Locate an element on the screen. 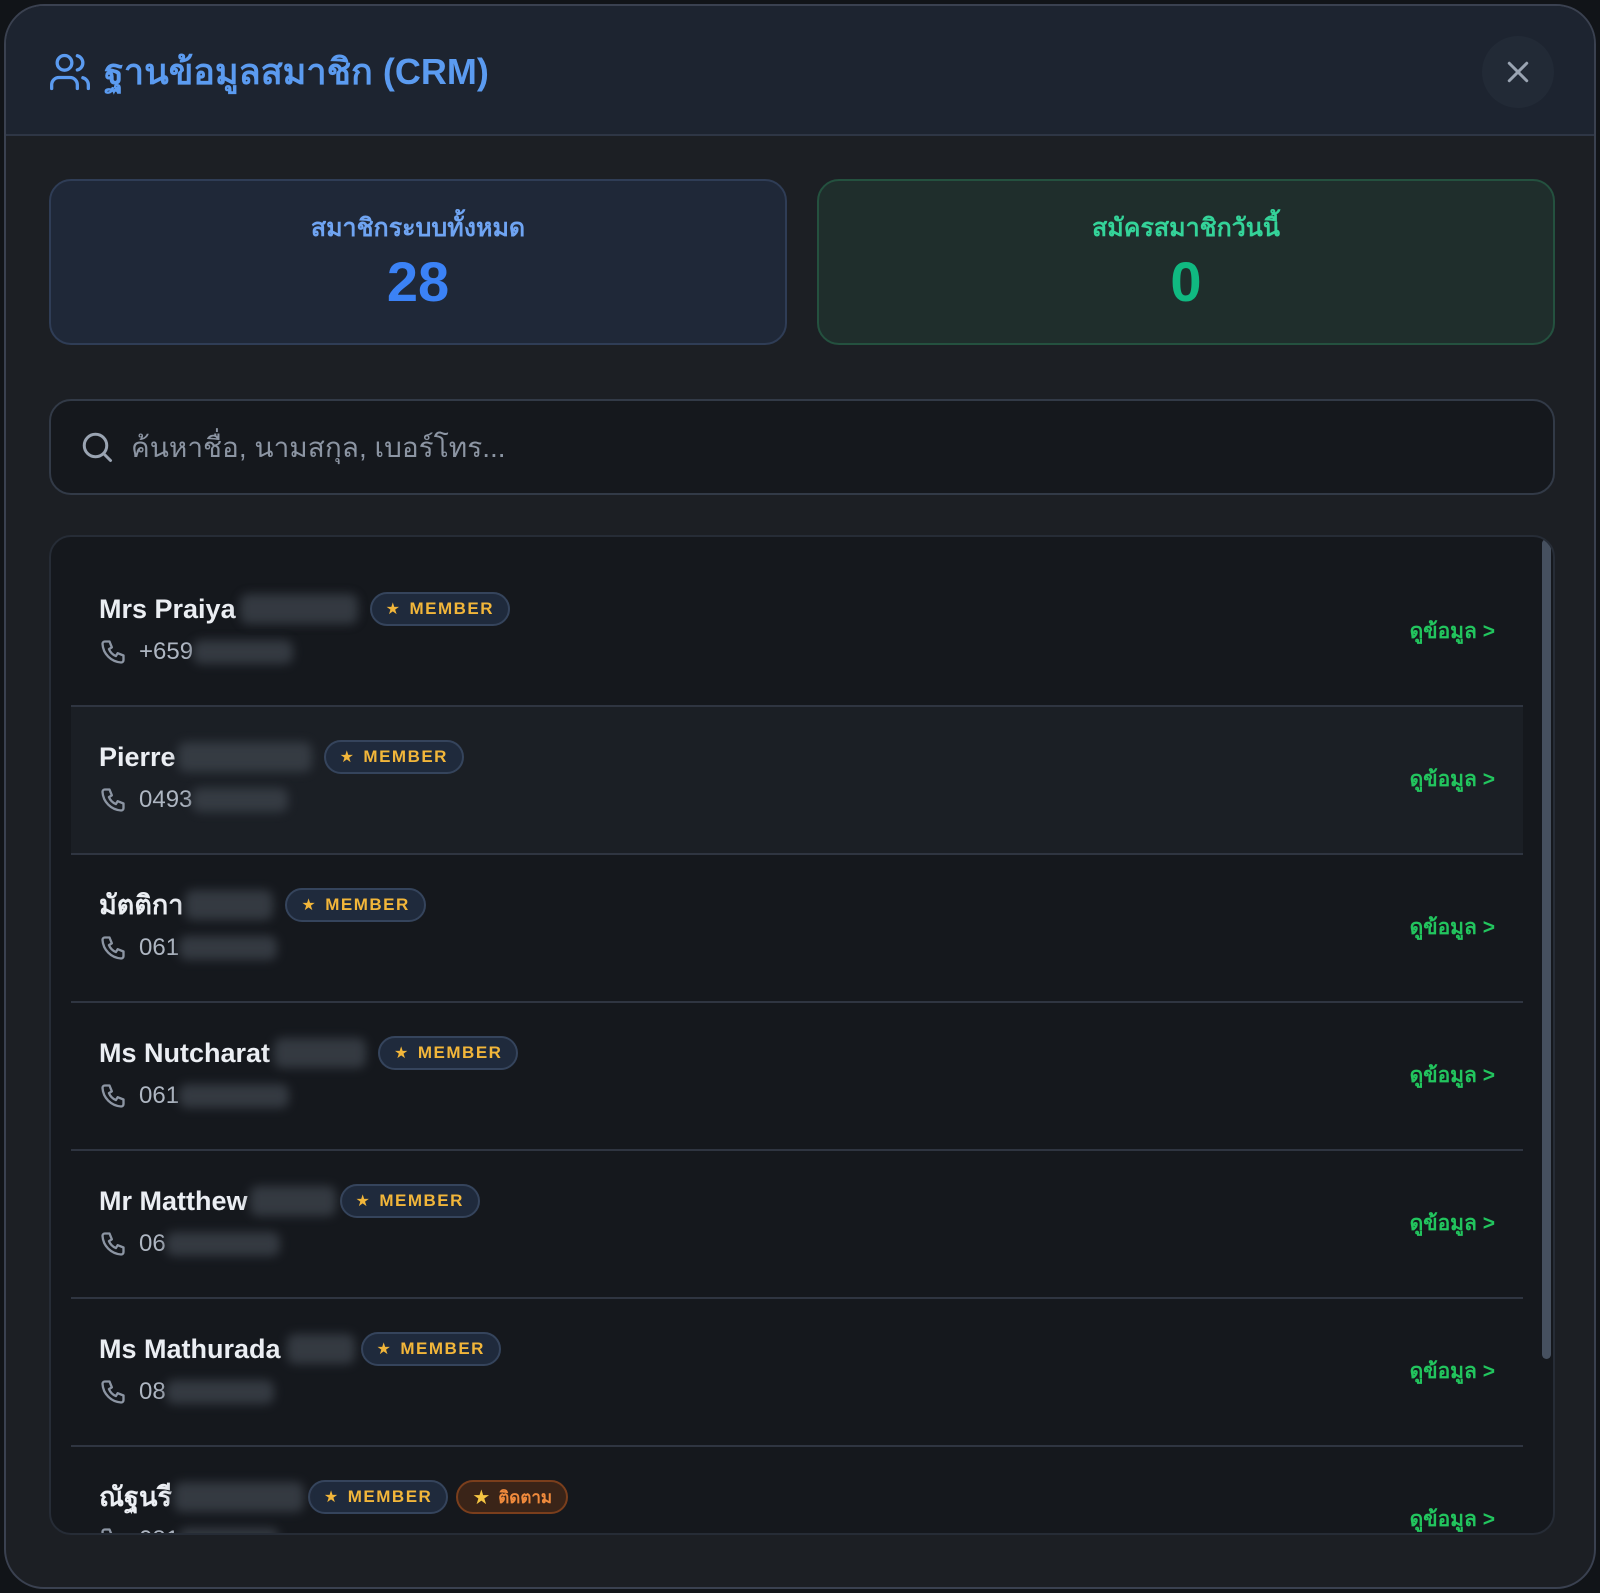 The image size is (1600, 1593). modal-header: ฐานข้อมูลสมาชิก (CRM) is located at coordinates (800, 71).